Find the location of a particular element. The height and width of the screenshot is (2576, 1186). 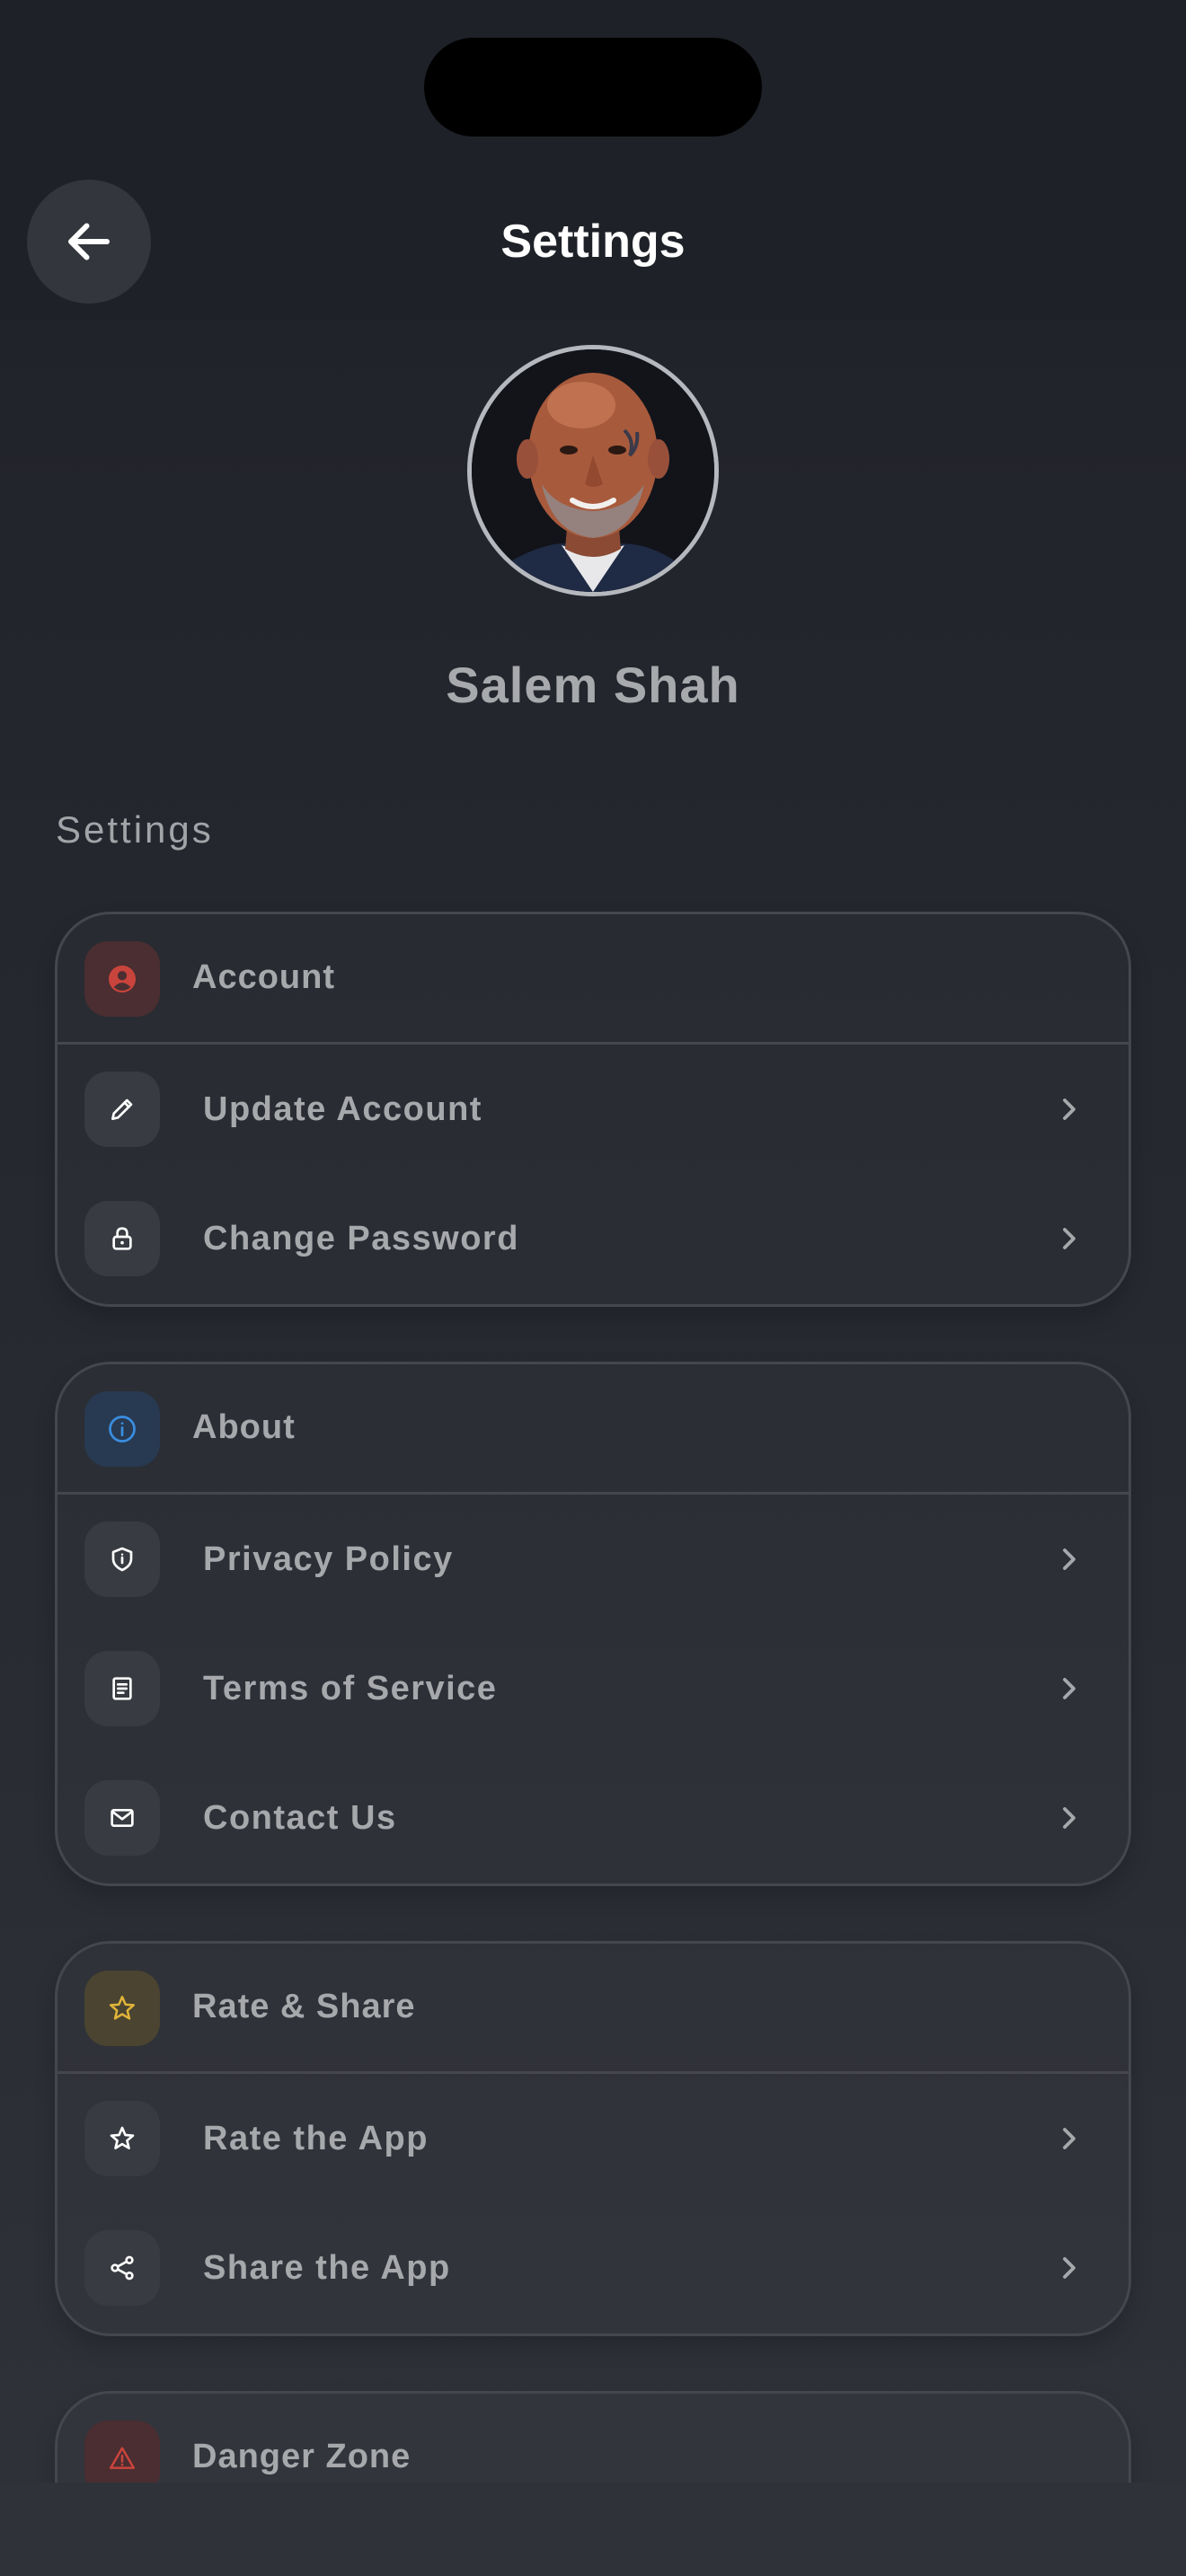

terms-of-service-row: Terms of Service is located at coordinates (593, 1688).